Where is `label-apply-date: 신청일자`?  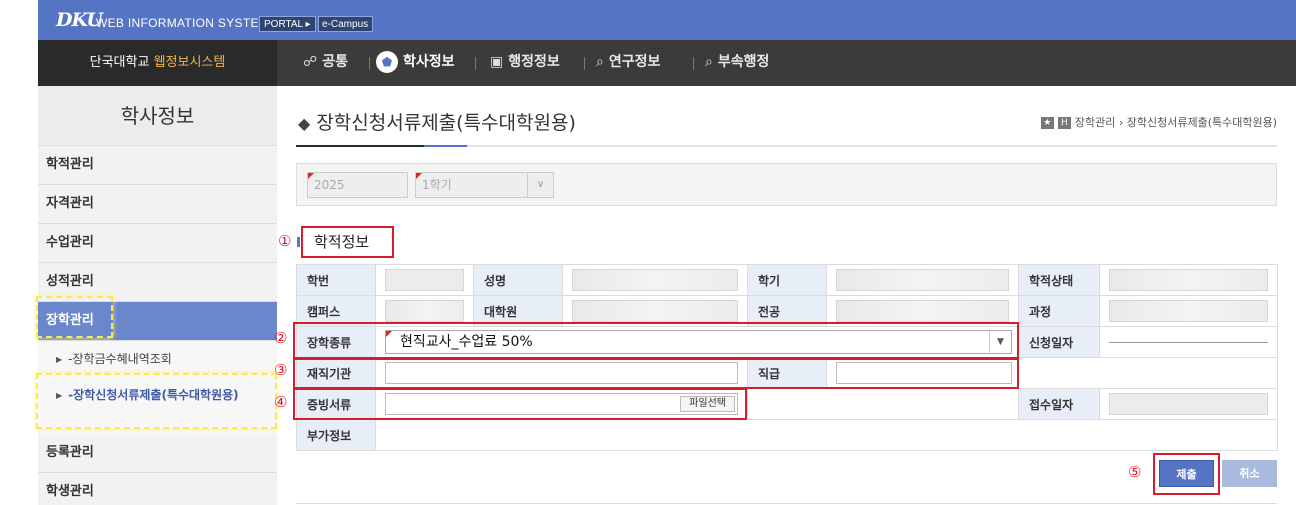
label-apply-date: 신청일자 is located at coordinates (1059, 342).